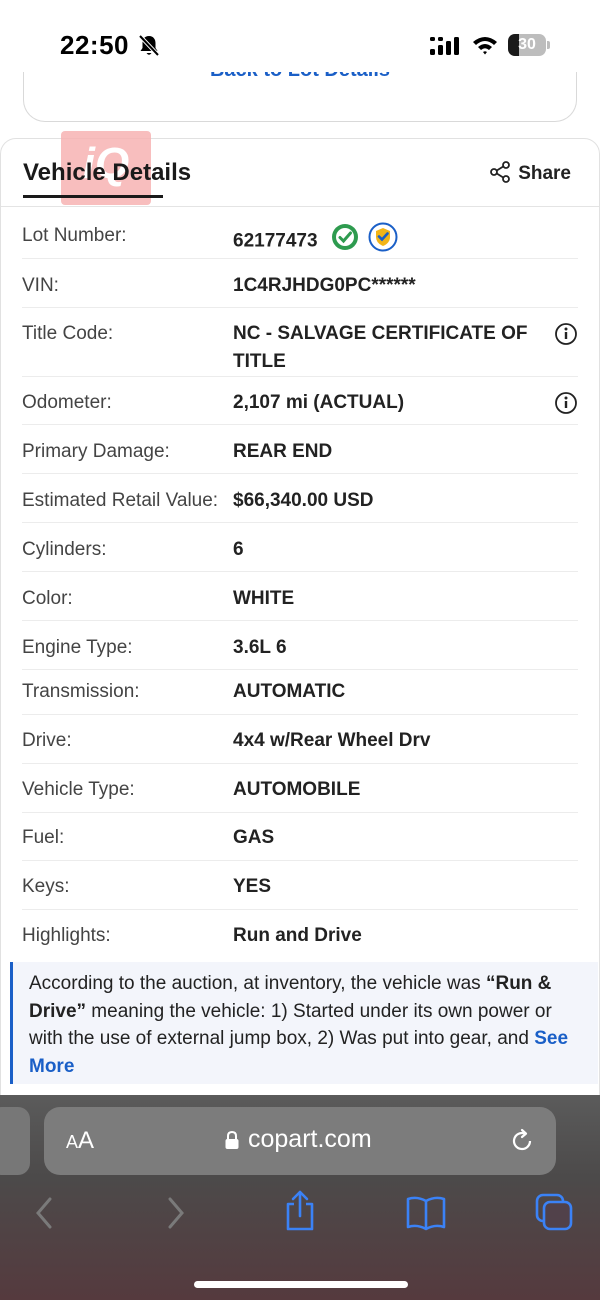  I want to click on row-label: Fuel:, so click(43, 837).